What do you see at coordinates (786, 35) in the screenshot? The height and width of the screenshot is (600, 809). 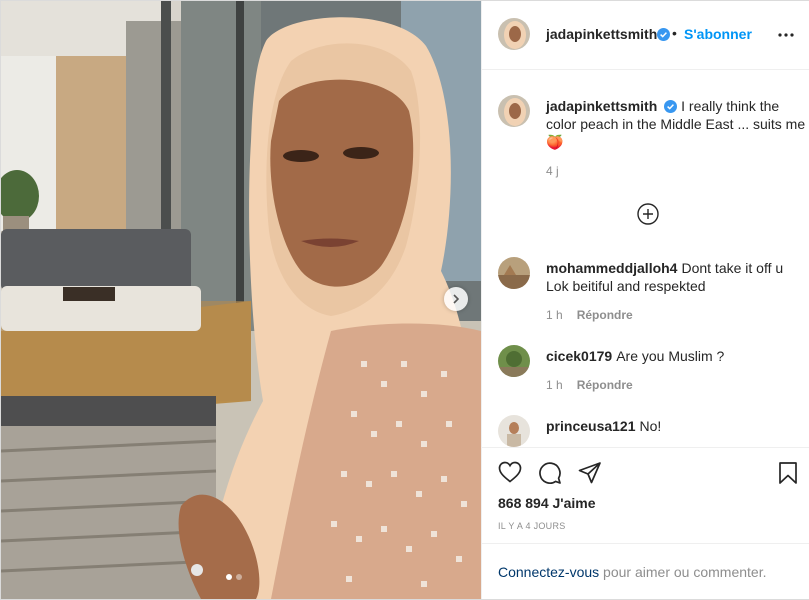 I see `more-options-icon` at bounding box center [786, 35].